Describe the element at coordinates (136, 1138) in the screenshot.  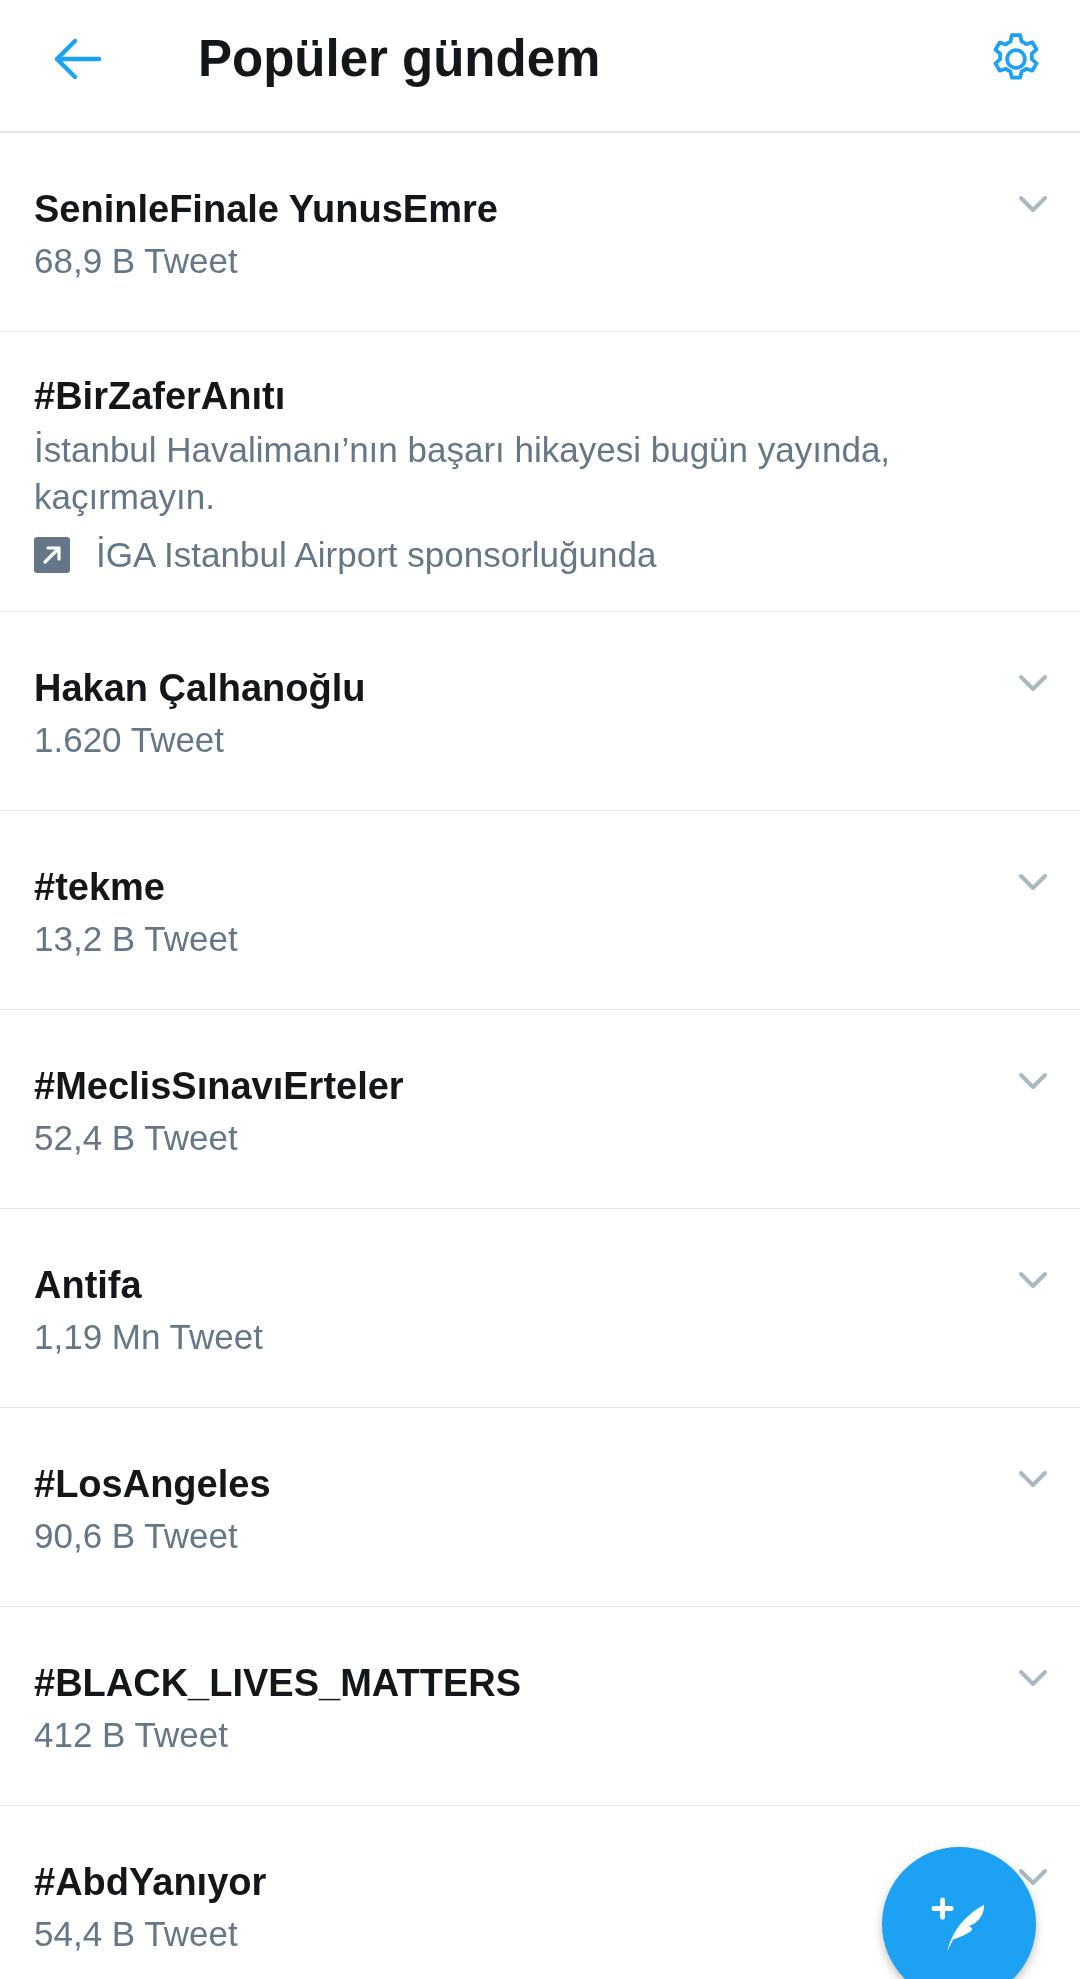
I see `tweet-count: 52,4 B Tweet` at that location.